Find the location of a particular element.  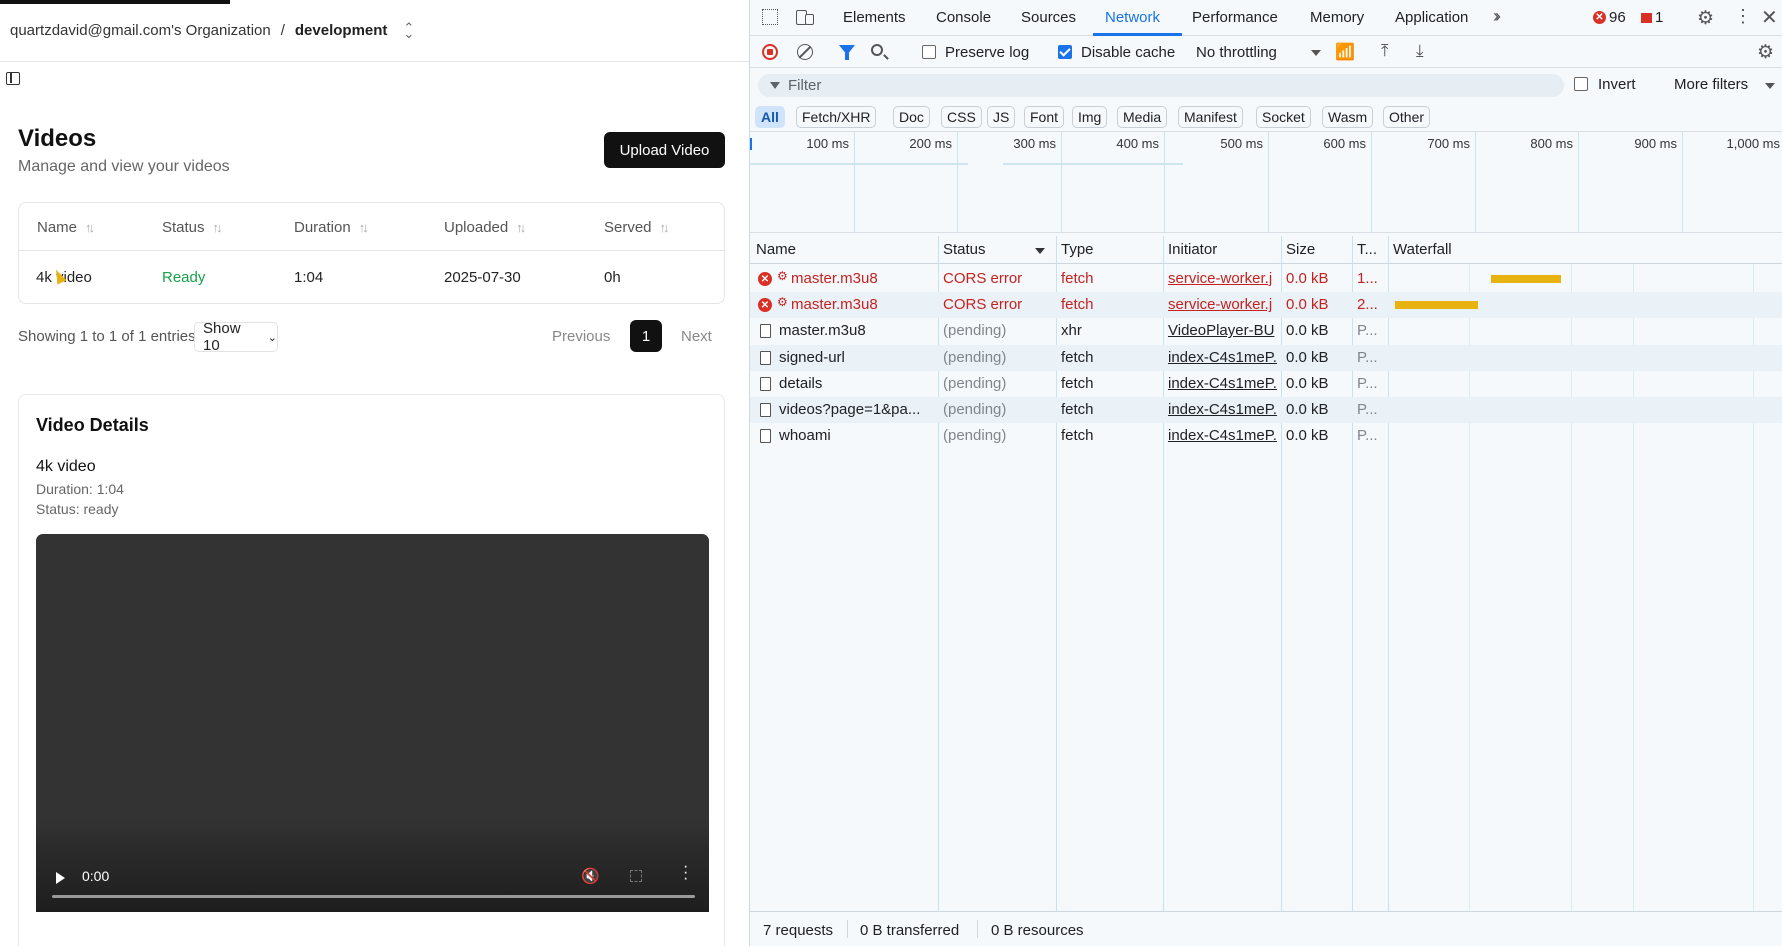

tab-console: Console is located at coordinates (963, 17).